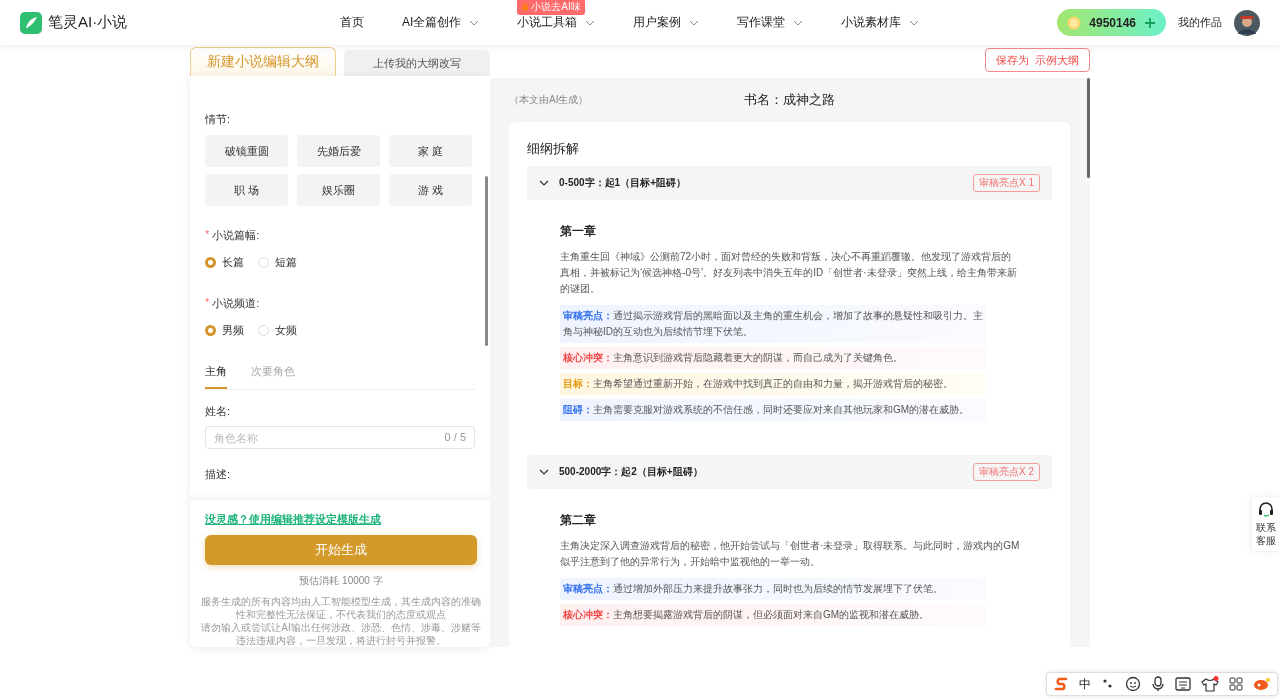 The height and width of the screenshot is (699, 1280). I want to click on support-label: 联系客服, so click(1266, 534).